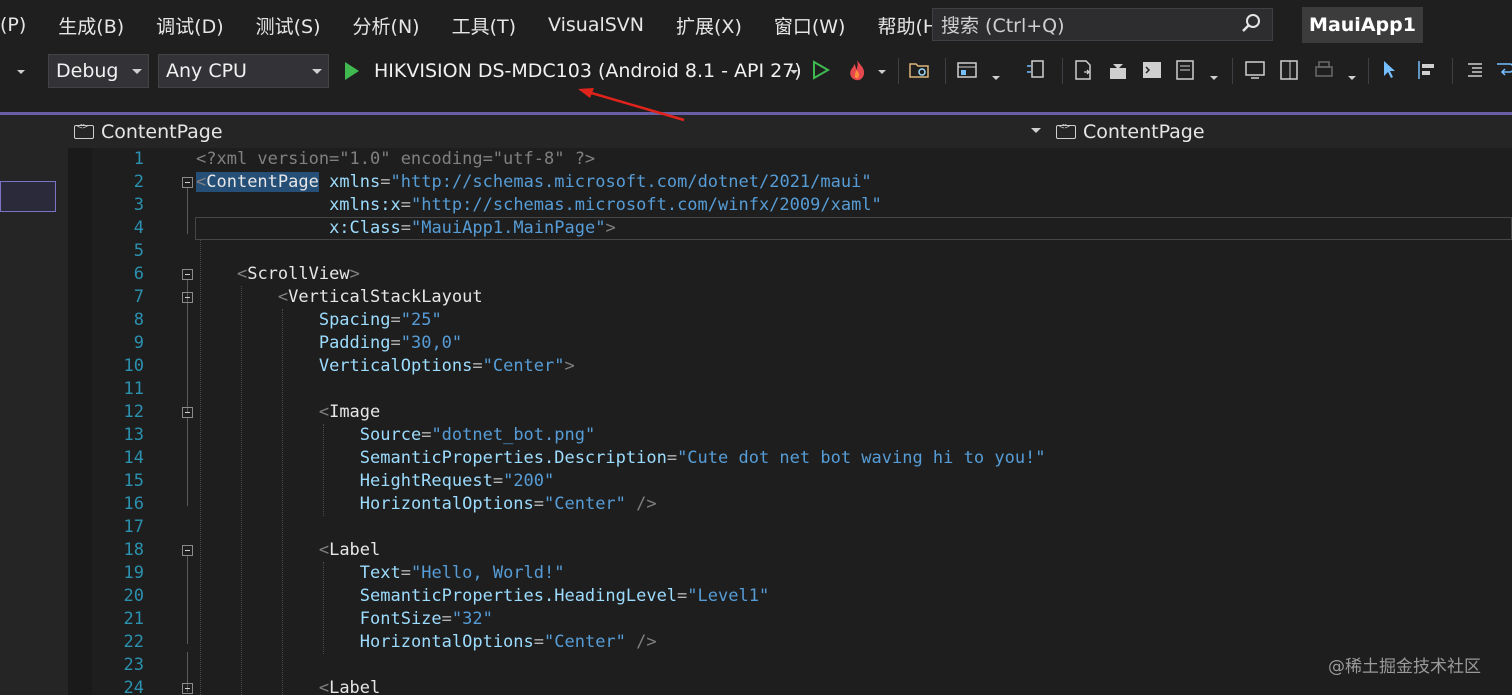 Image resolution: width=1512 pixels, height=695 pixels. What do you see at coordinates (802, 297) in the screenshot?
I see `code-line: 7 <VerticalStackLayout` at bounding box center [802, 297].